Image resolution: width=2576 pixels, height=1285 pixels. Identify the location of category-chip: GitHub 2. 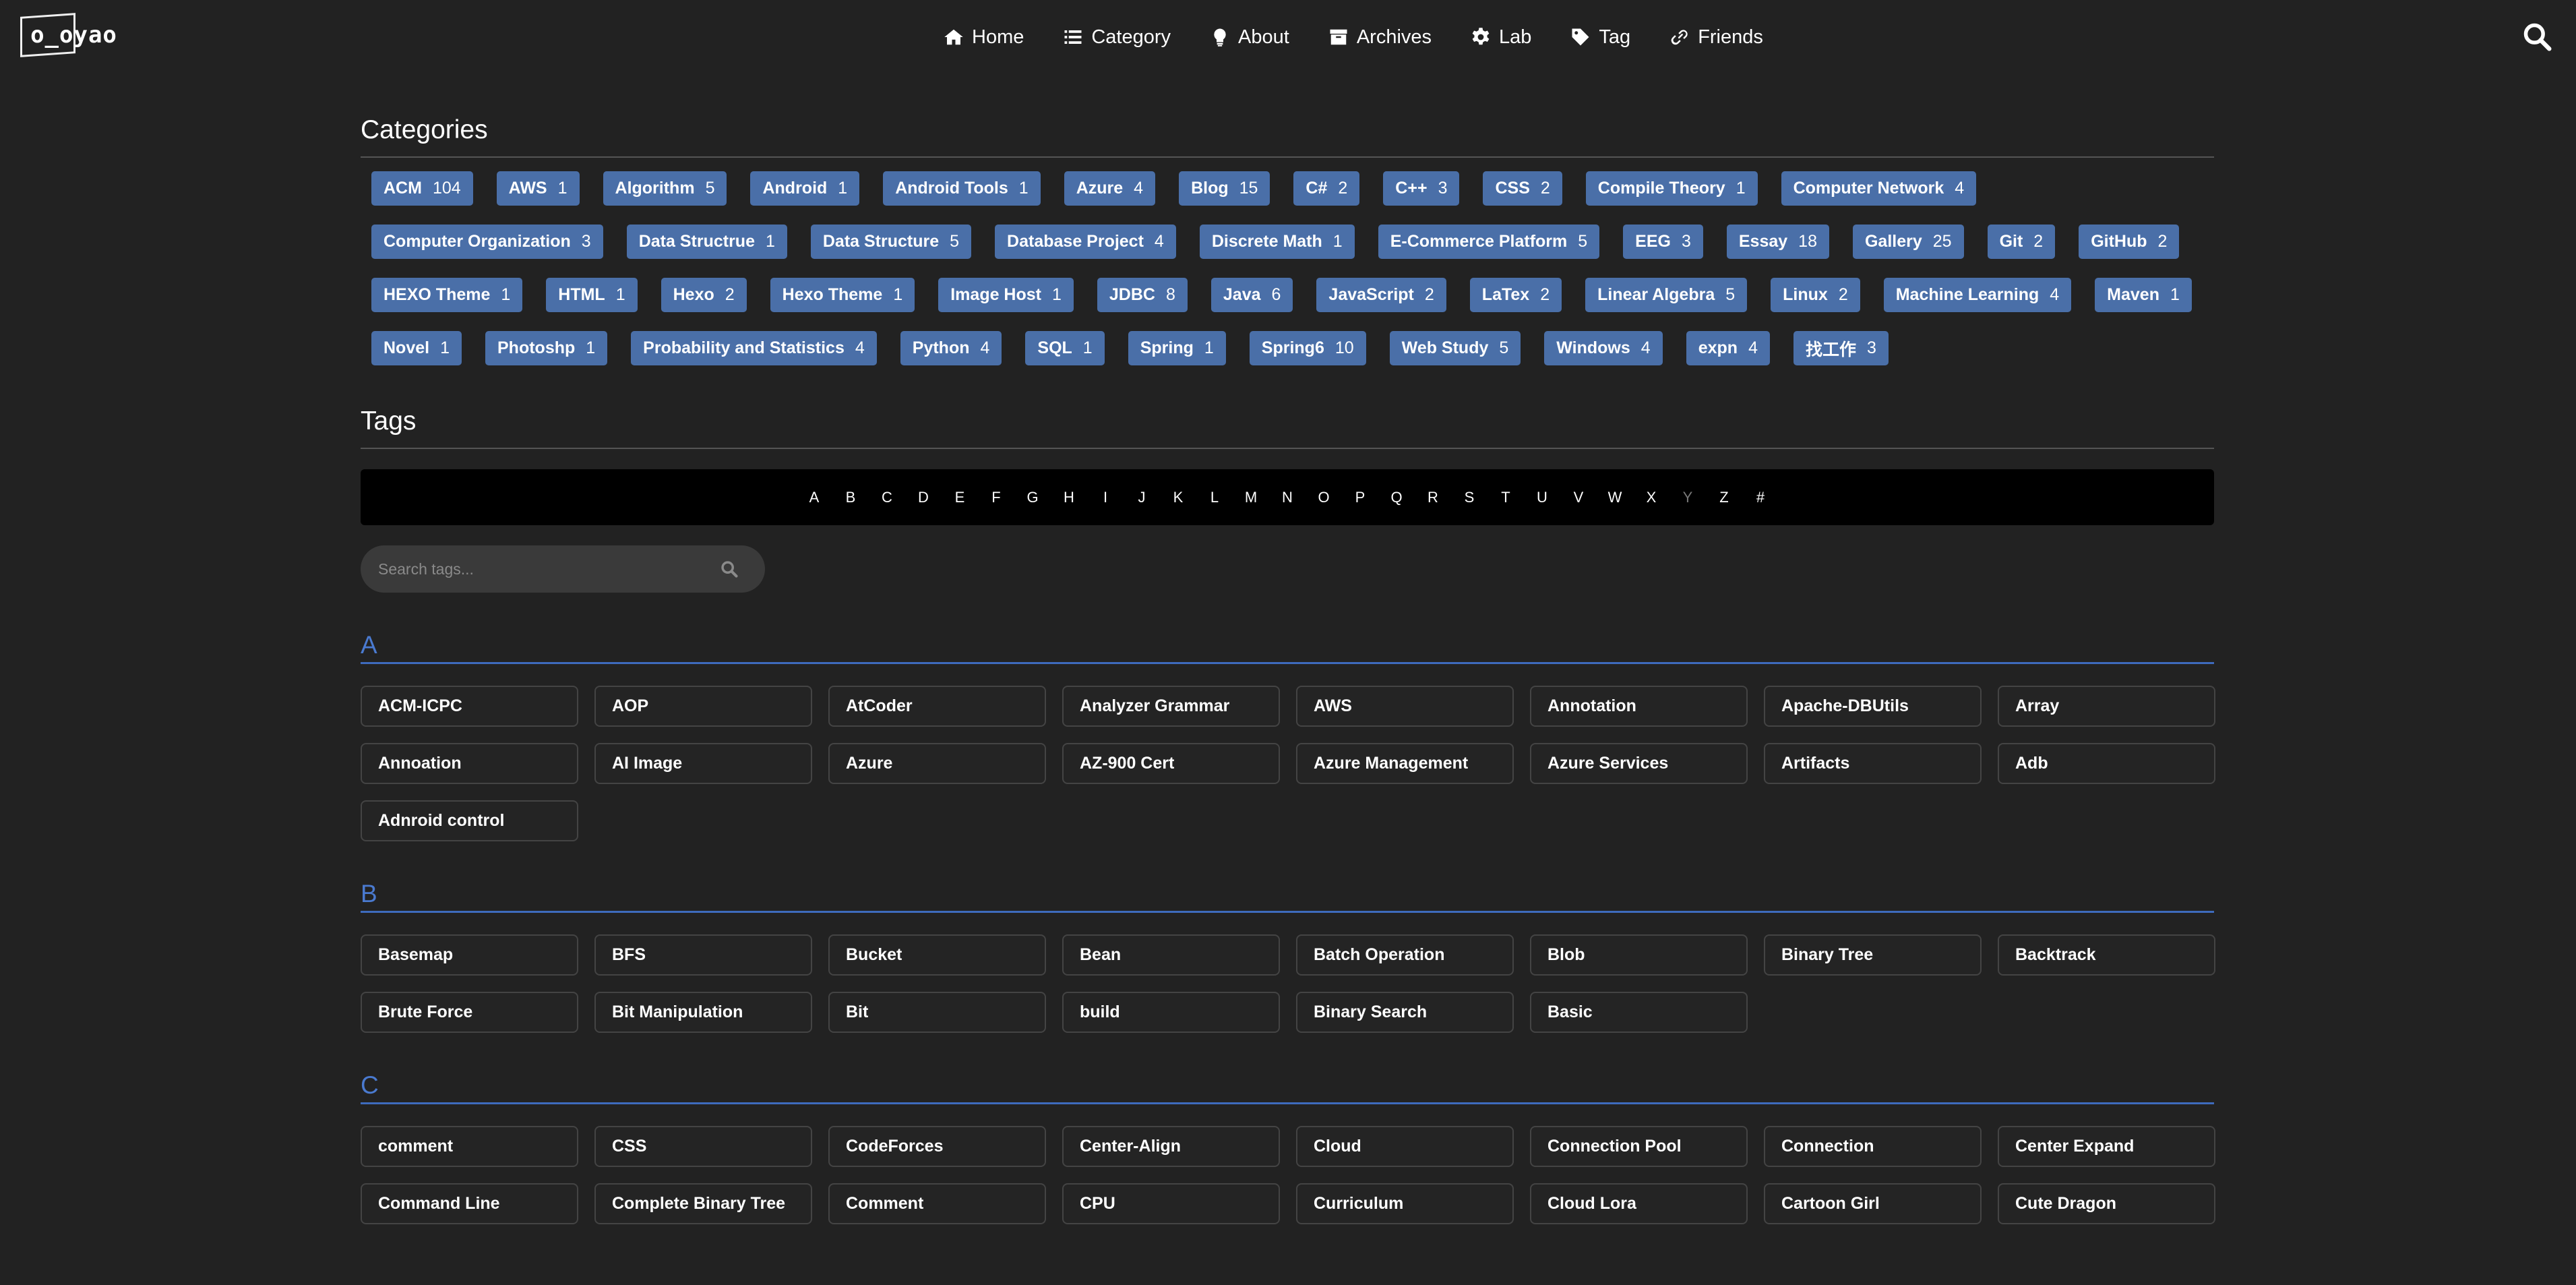
(2130, 242).